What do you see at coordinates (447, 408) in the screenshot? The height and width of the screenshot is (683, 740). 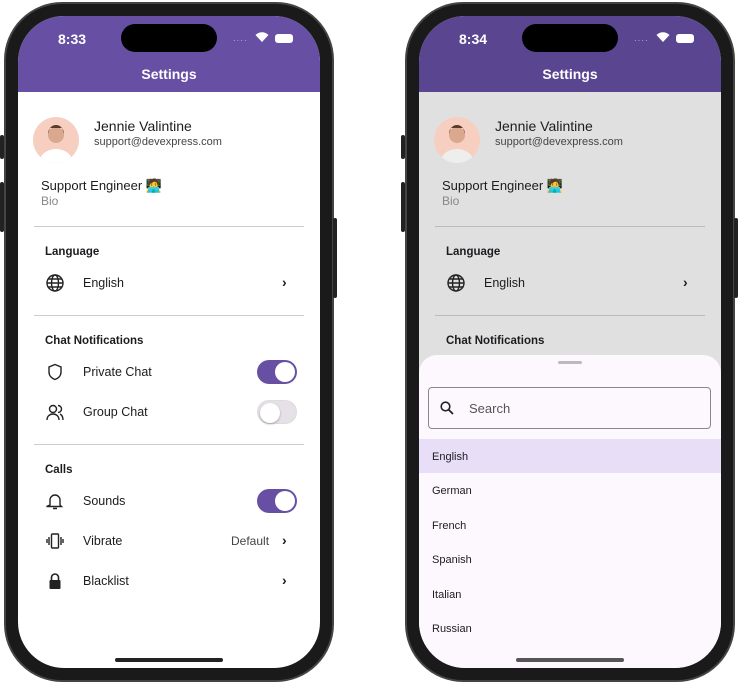 I see `search-icon` at bounding box center [447, 408].